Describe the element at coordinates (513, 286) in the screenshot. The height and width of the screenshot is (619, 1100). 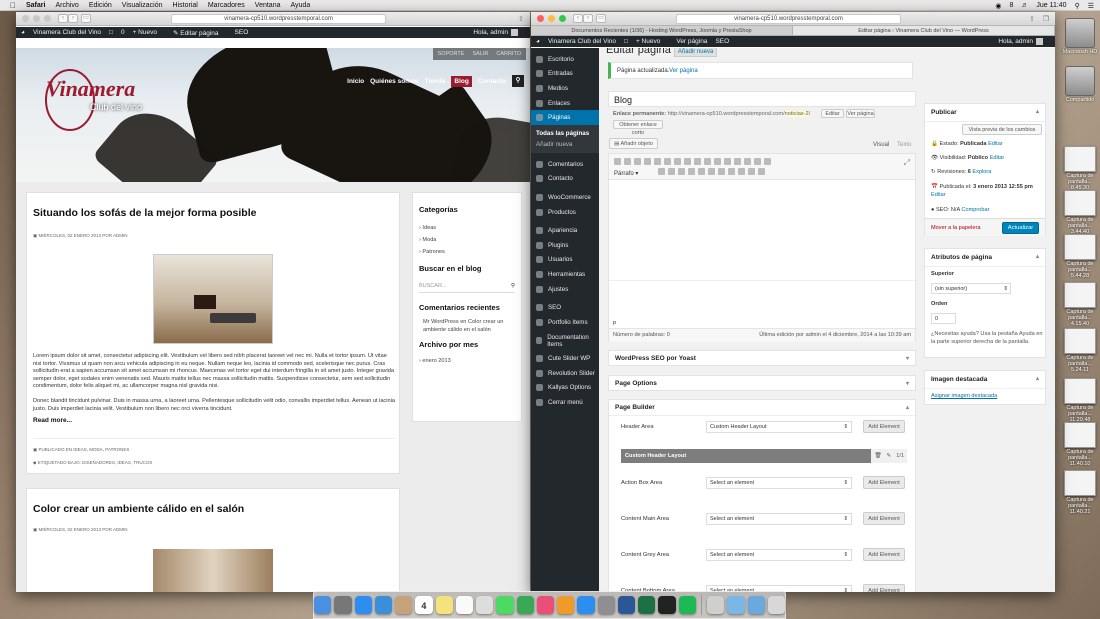
I see `search-icon: ⚲` at that location.